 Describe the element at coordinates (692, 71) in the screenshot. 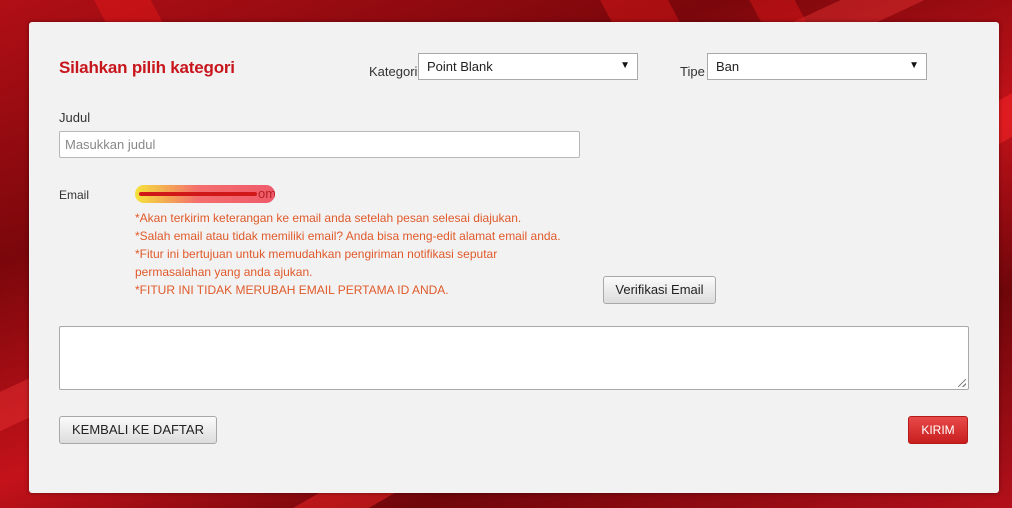

I see `tipe-label: Tipe` at that location.